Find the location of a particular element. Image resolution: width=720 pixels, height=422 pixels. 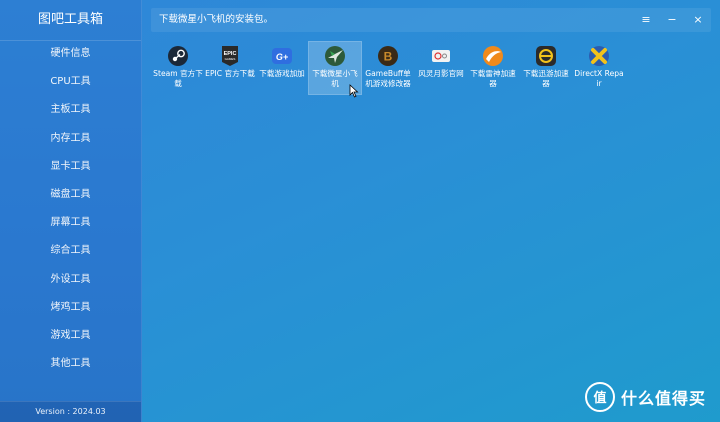

epic-games-icon: EPIC GAMES is located at coordinates (230, 56).